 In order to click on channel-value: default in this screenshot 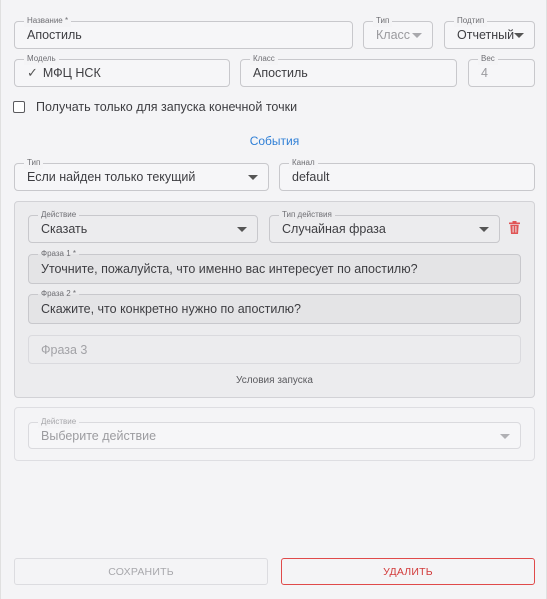, I will do `click(311, 177)`.